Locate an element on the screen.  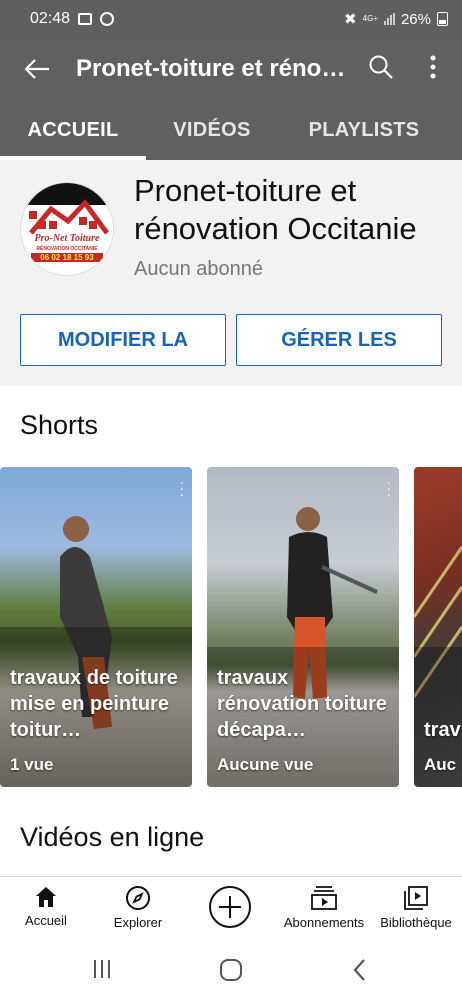
recent-apps-icon is located at coordinates (102, 969).